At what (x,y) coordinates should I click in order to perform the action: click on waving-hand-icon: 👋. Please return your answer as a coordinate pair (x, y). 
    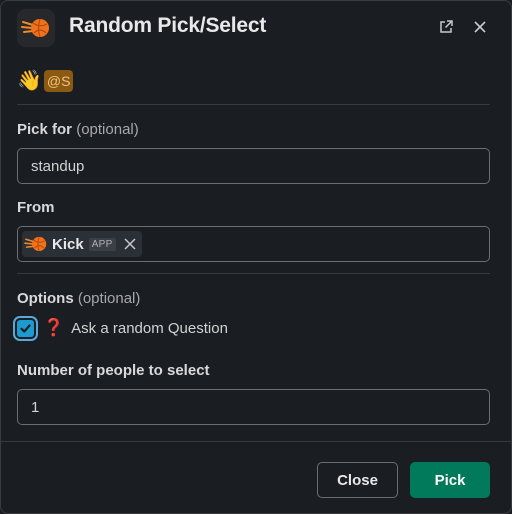
    Looking at the image, I should click on (29, 81).